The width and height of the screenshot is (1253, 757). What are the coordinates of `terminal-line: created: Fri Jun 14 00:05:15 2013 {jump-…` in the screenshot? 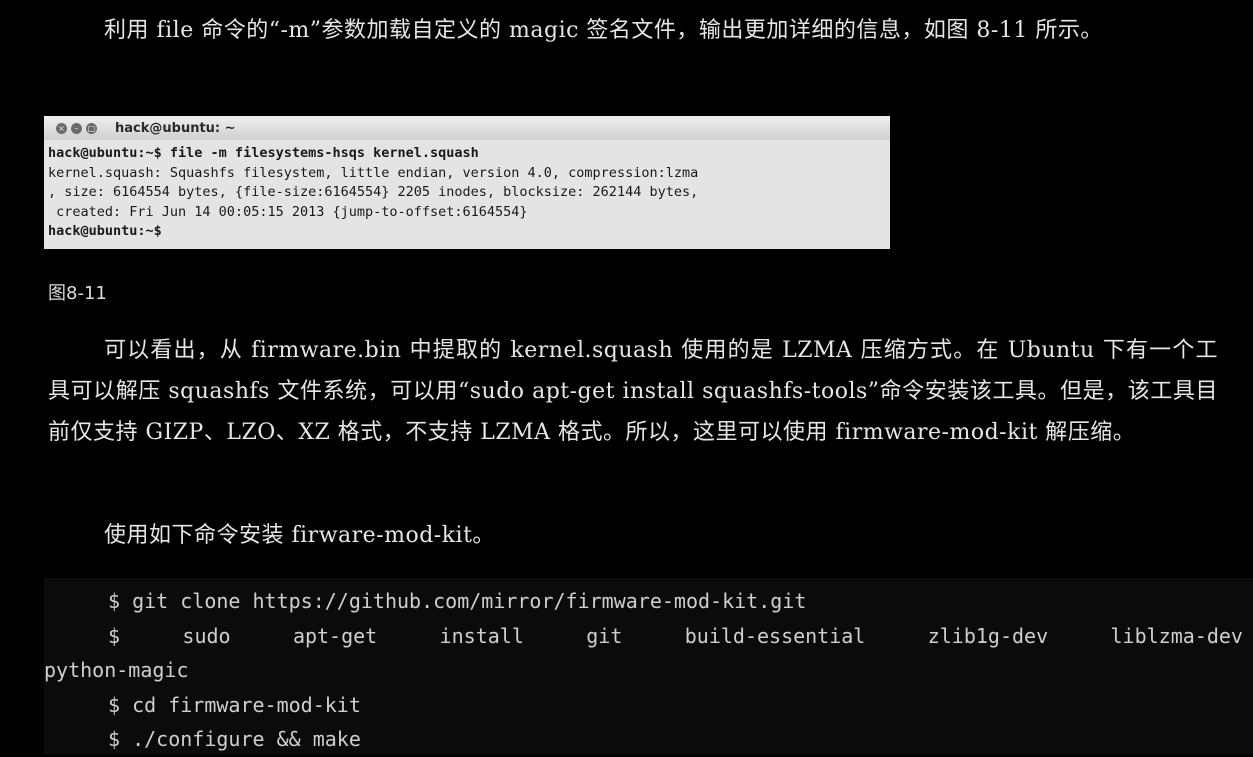 It's located at (288, 211).